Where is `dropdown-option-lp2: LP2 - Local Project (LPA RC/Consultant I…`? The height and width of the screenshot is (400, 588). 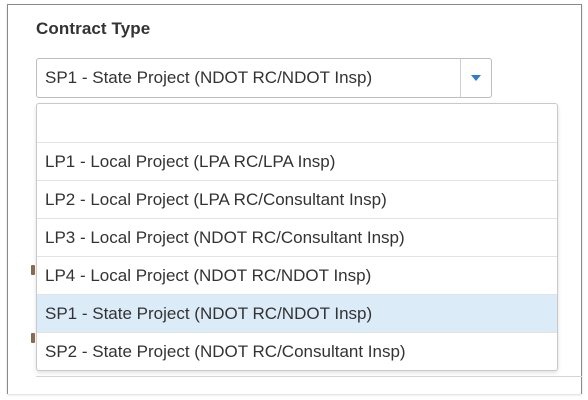 dropdown-option-lp2: LP2 - Local Project (LPA RC/Consultant I… is located at coordinates (297, 199).